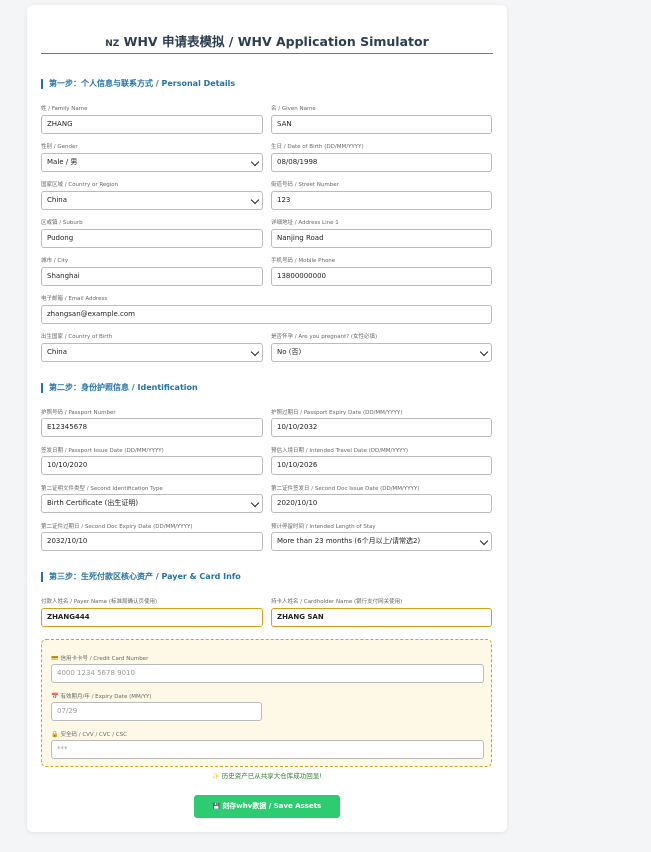  What do you see at coordinates (381, 162) in the screenshot?
I see `dob-input: 08/08/1998` at bounding box center [381, 162].